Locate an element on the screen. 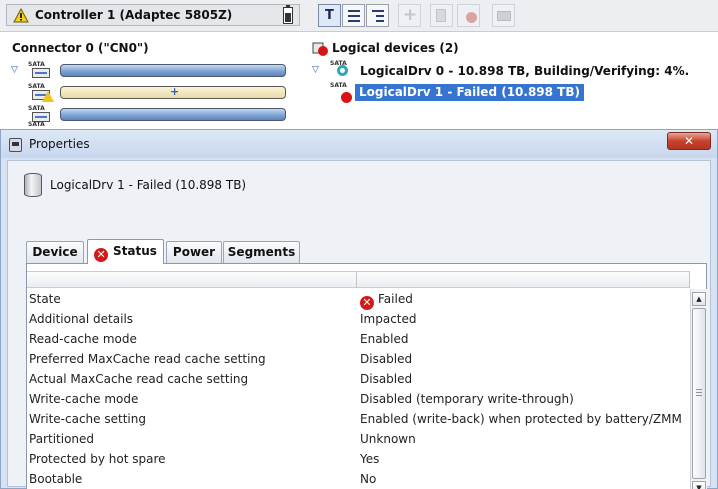  properties-window-icon is located at coordinates (15, 145).